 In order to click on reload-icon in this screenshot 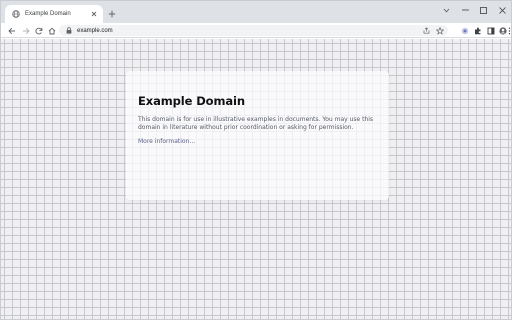, I will do `click(38, 30)`.